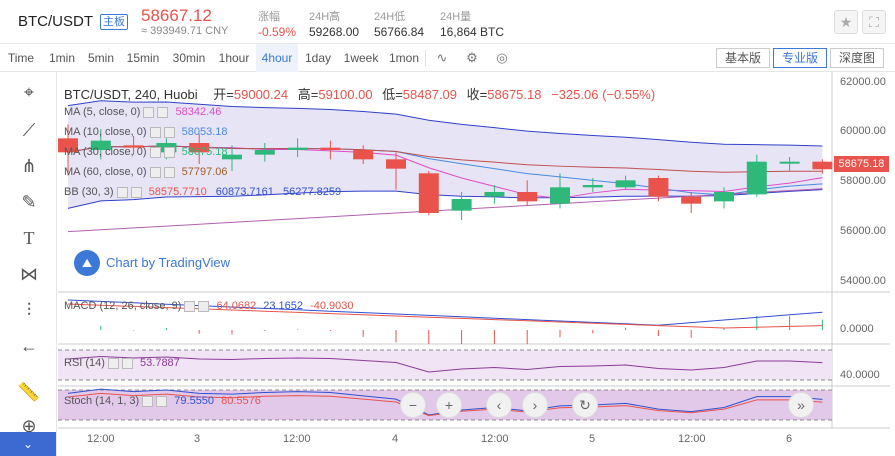  Describe the element at coordinates (514, 94) in the screenshot. I see `close-value: 58675.18` at that location.